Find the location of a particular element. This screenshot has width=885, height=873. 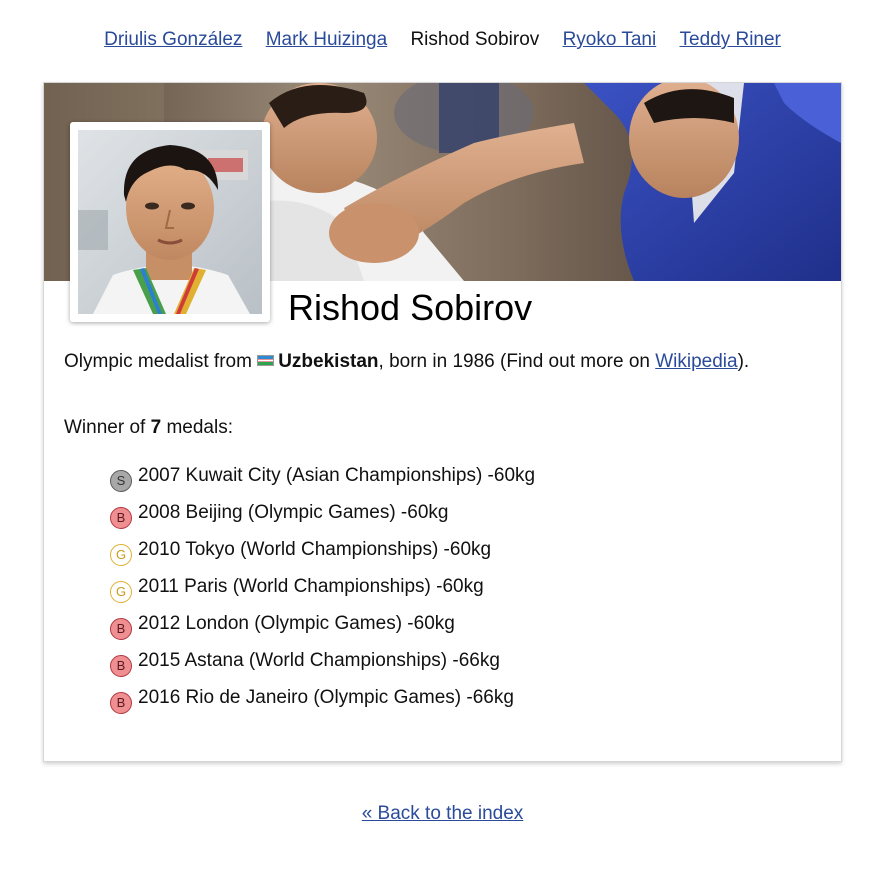

bio-prefix: Olympic medalist from is located at coordinates (158, 361).